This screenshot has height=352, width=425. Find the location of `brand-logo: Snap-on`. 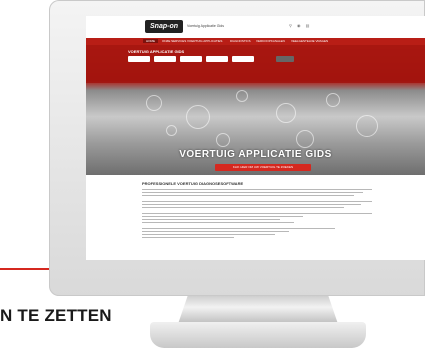

brand-logo: Snap-on is located at coordinates (164, 26).